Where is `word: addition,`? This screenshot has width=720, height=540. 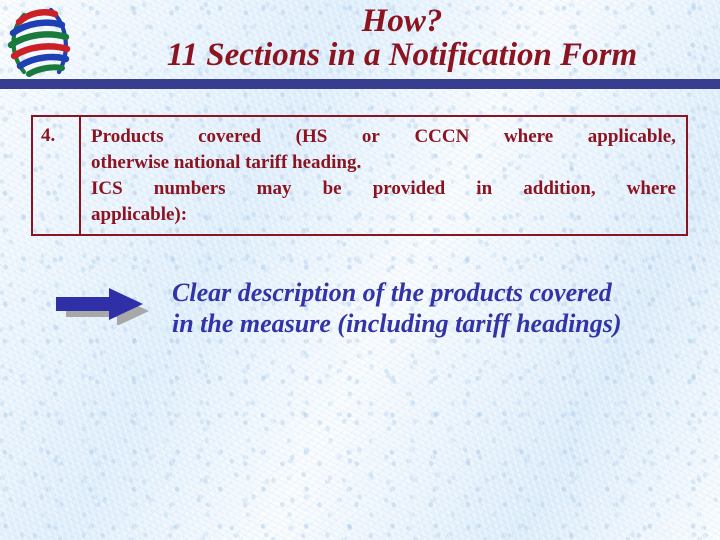
word: addition, is located at coordinates (559, 188).